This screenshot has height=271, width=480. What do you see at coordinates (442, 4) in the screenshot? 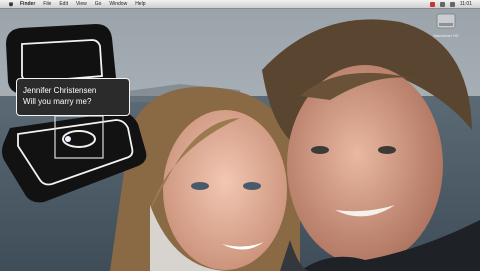
I see `volume-icon` at bounding box center [442, 4].